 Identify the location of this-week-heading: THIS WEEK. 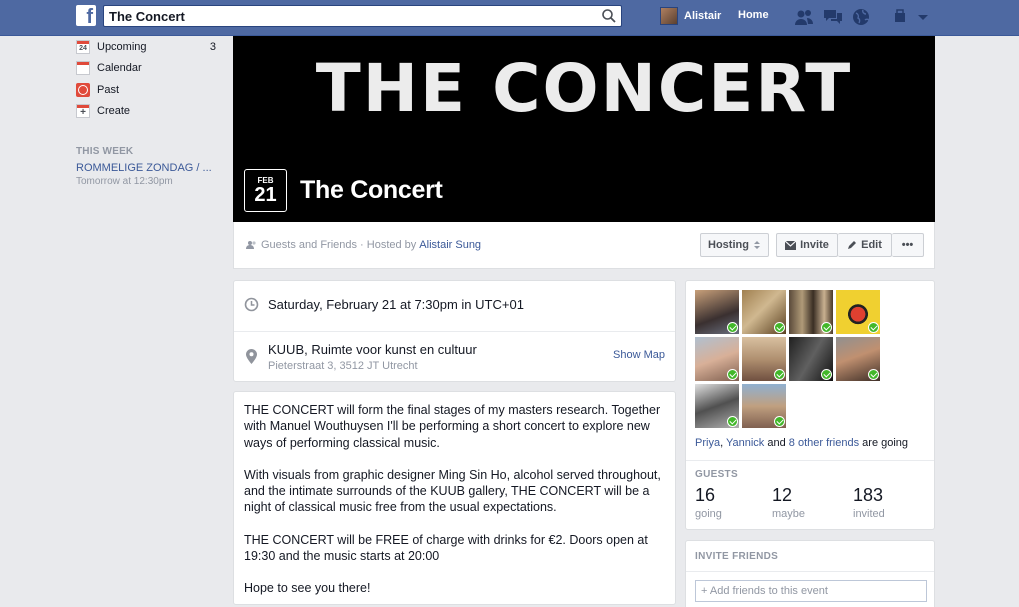
(105, 151).